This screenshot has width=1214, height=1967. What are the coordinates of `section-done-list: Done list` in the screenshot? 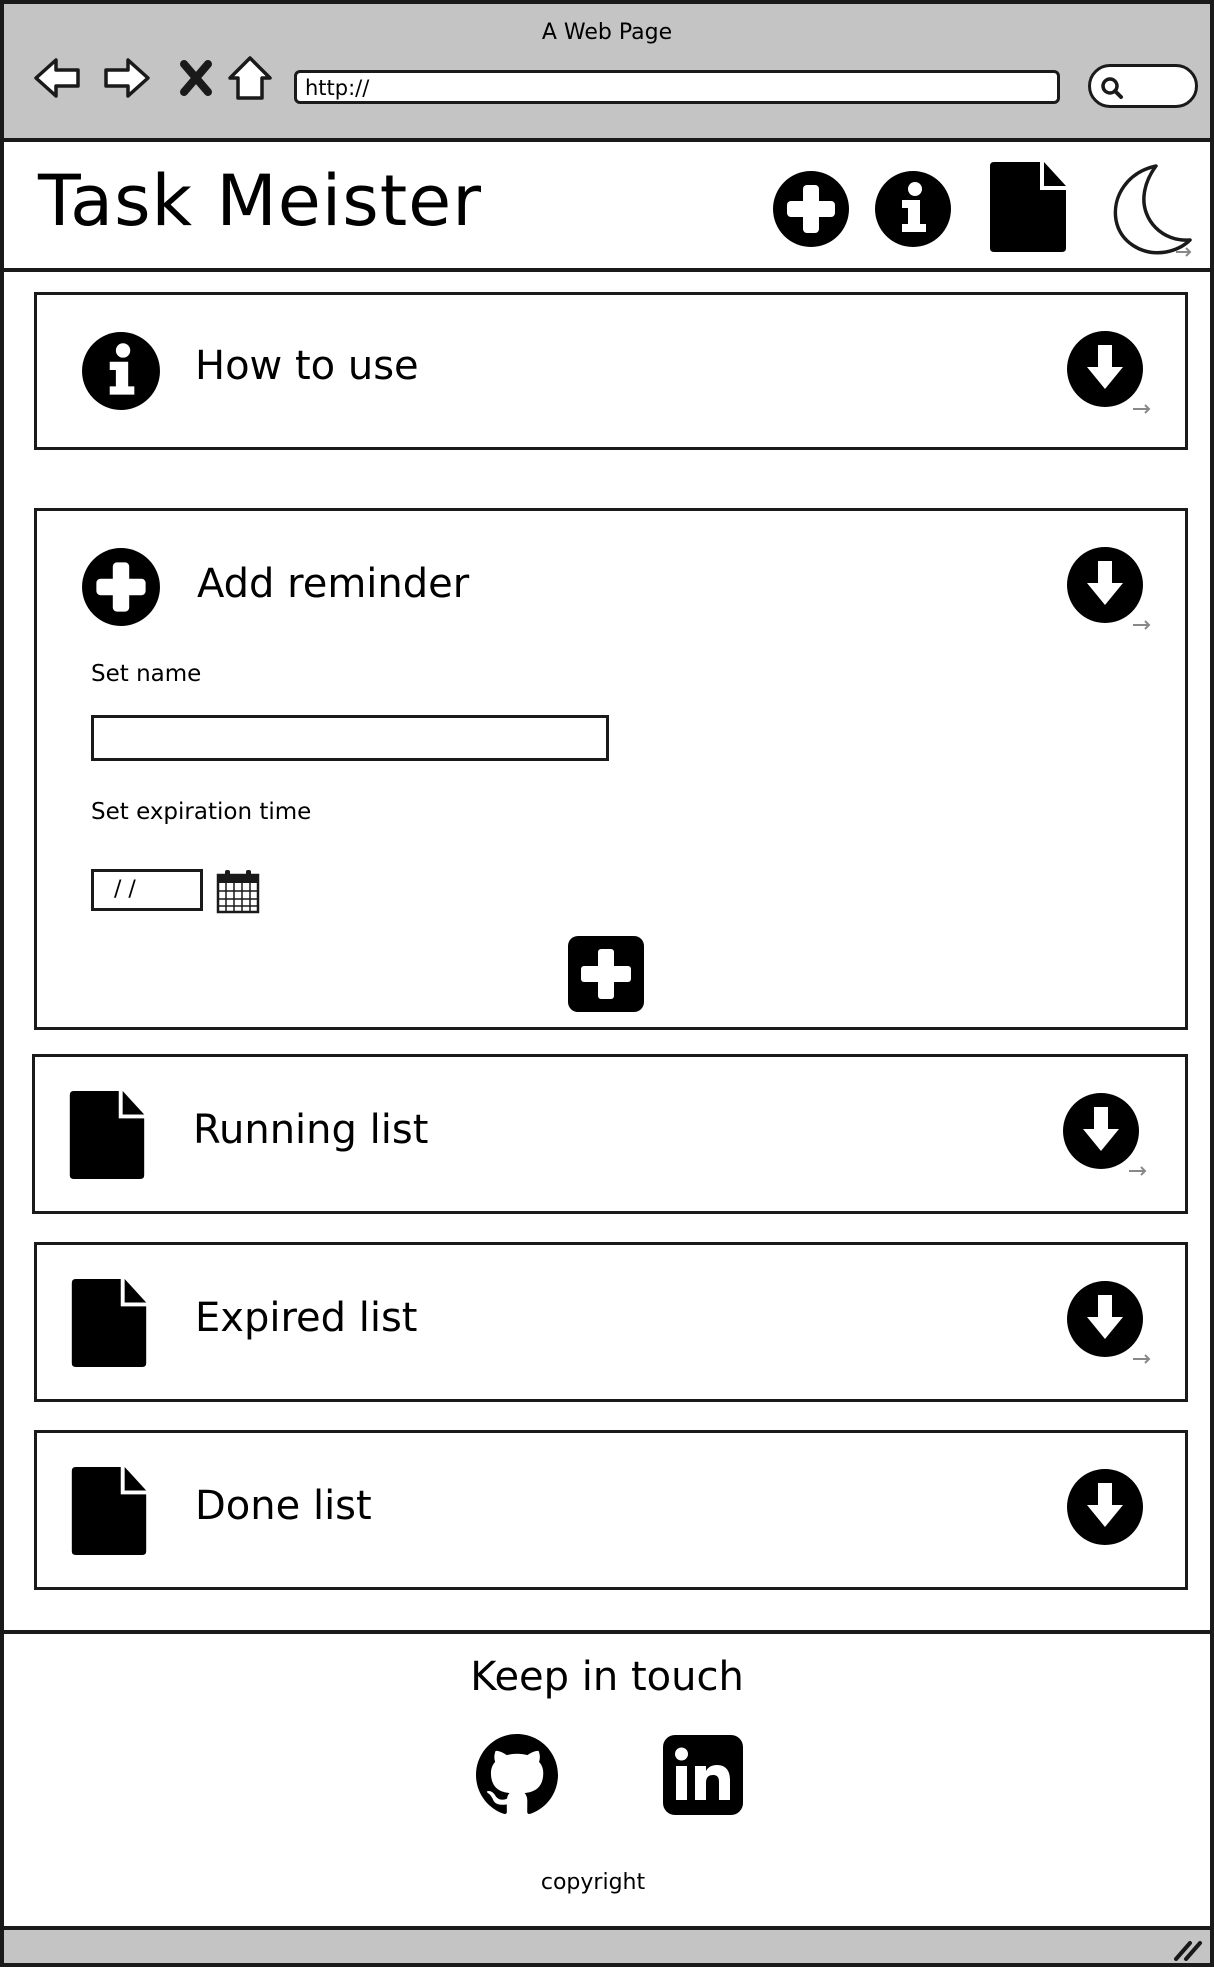 It's located at (611, 1510).